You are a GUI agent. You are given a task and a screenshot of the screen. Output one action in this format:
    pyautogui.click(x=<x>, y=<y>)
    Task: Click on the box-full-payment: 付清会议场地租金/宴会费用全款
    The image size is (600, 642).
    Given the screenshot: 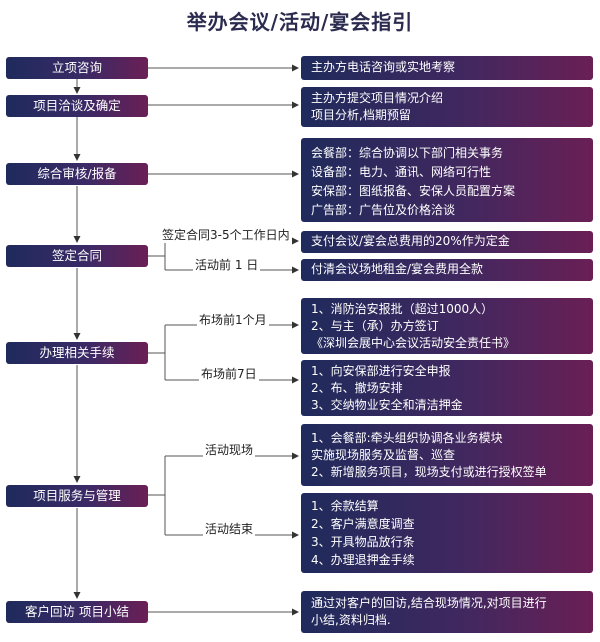 What is the action you would take?
    pyautogui.click(x=447, y=270)
    